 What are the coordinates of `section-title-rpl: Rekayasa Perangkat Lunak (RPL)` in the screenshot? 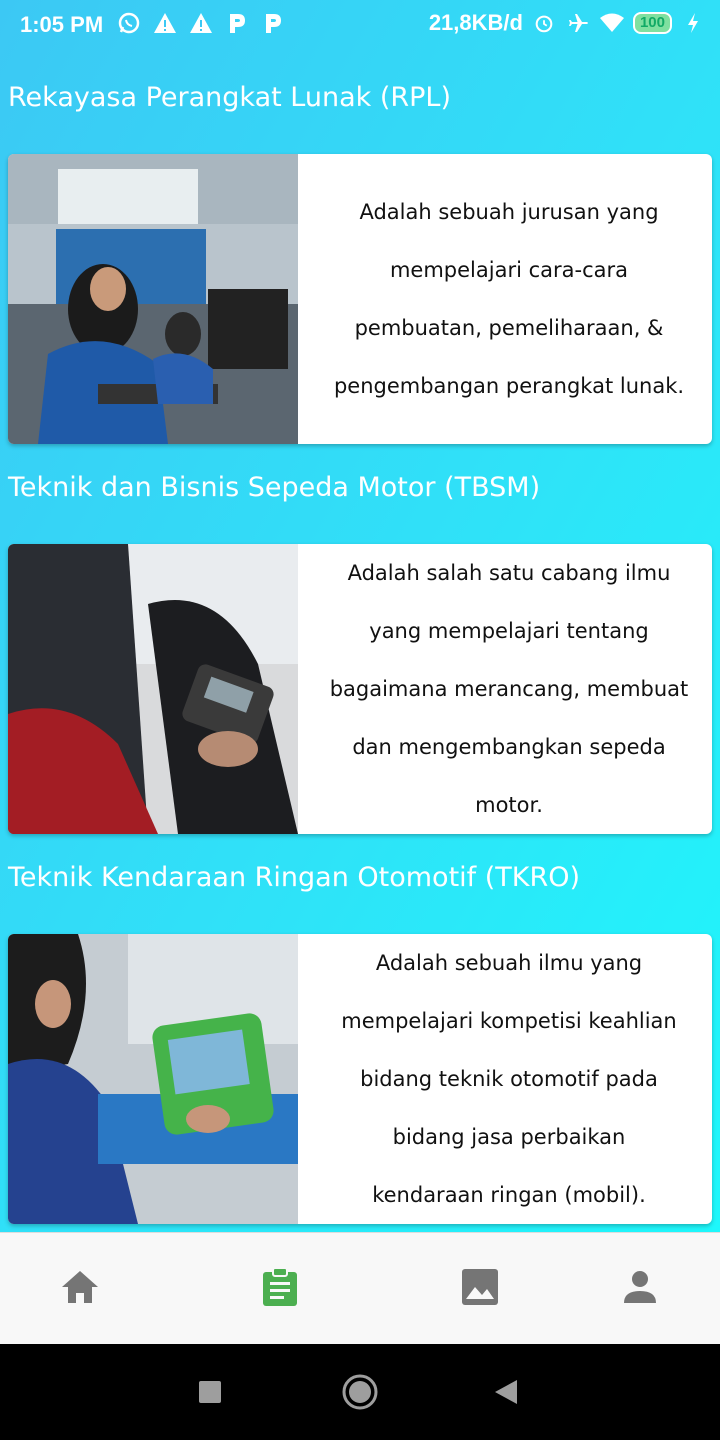 It's located at (229, 97).